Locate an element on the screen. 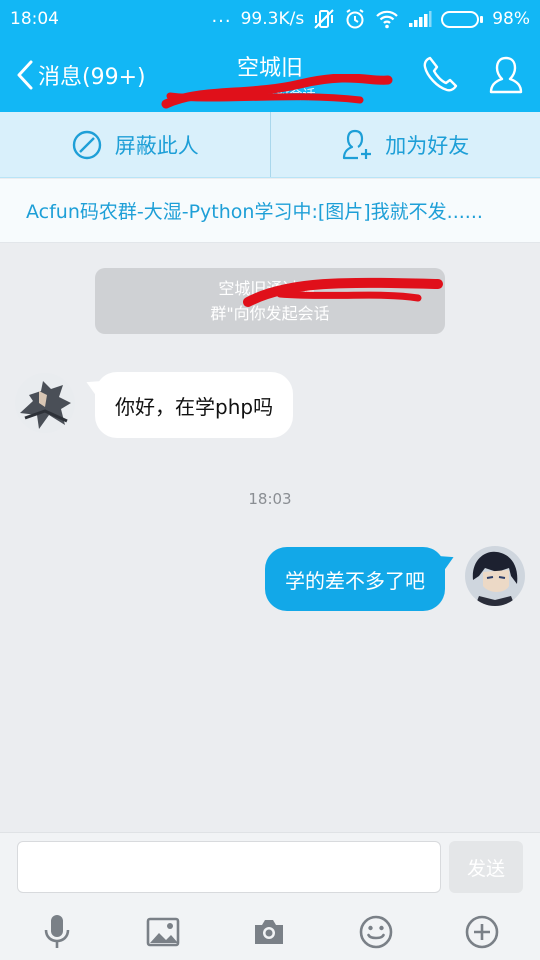 The image size is (540, 960). composer: 发送 is located at coordinates (270, 896).